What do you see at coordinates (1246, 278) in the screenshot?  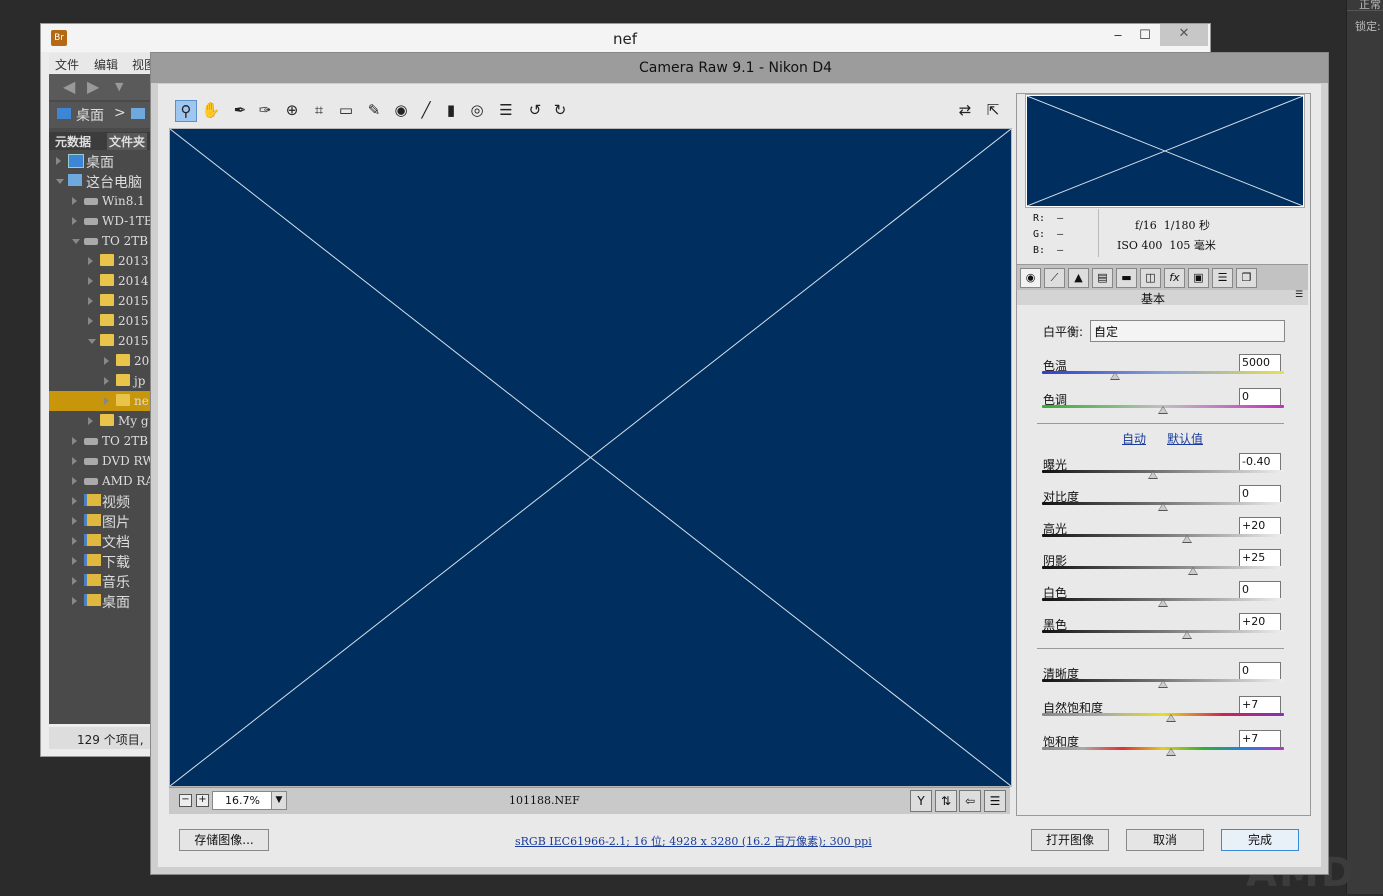 I see `tab-snapshots-icon: ❐` at bounding box center [1246, 278].